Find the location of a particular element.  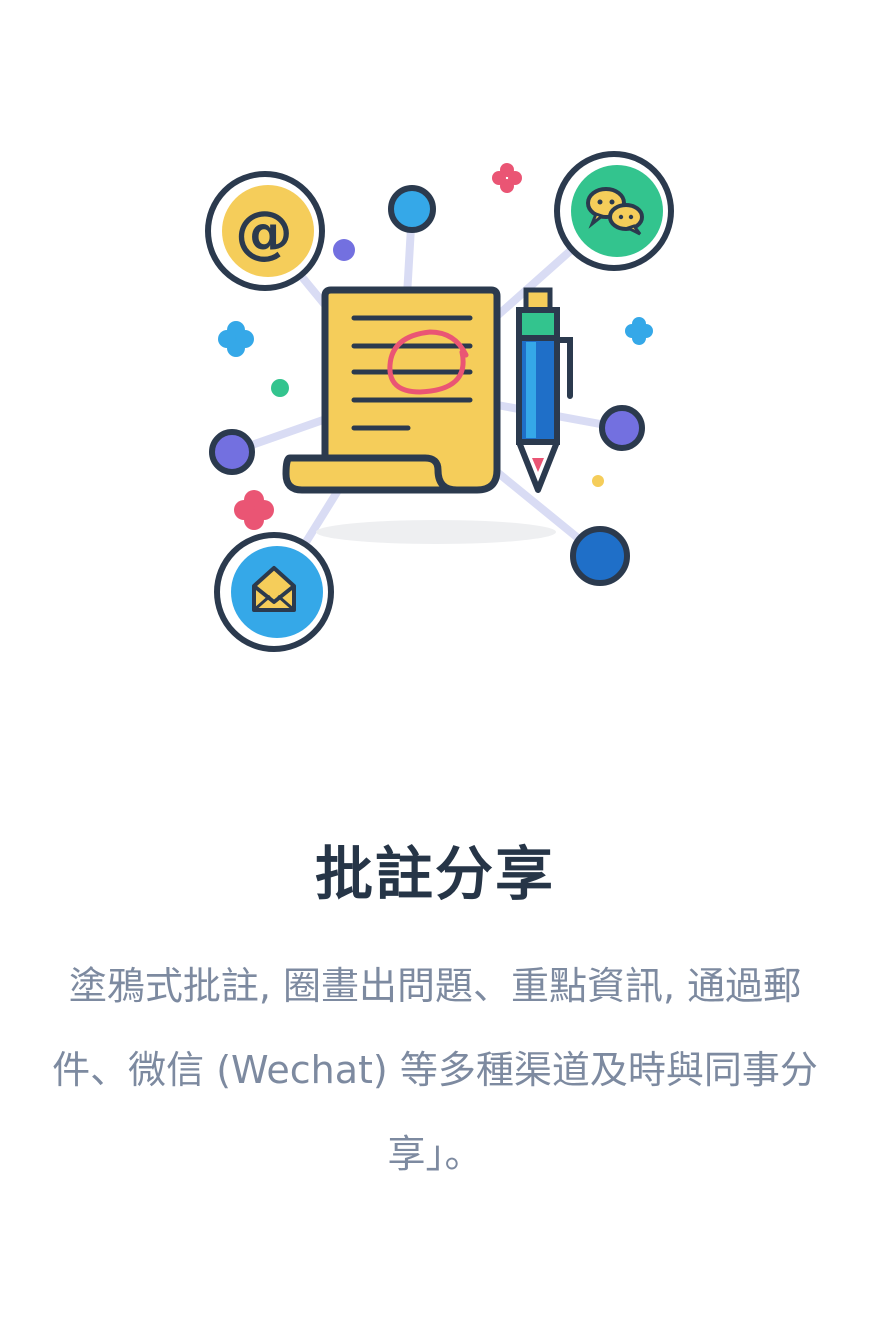

envelope-icon is located at coordinates (274, 592).